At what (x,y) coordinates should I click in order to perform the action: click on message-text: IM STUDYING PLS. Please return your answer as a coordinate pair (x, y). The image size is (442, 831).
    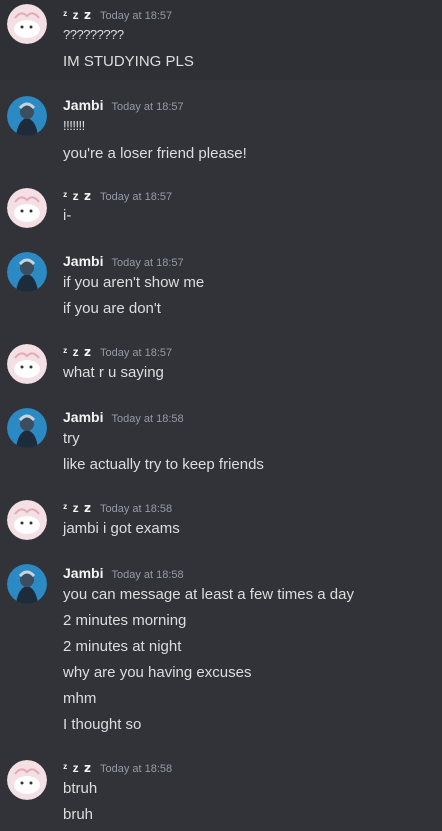
    Looking at the image, I should click on (128, 61).